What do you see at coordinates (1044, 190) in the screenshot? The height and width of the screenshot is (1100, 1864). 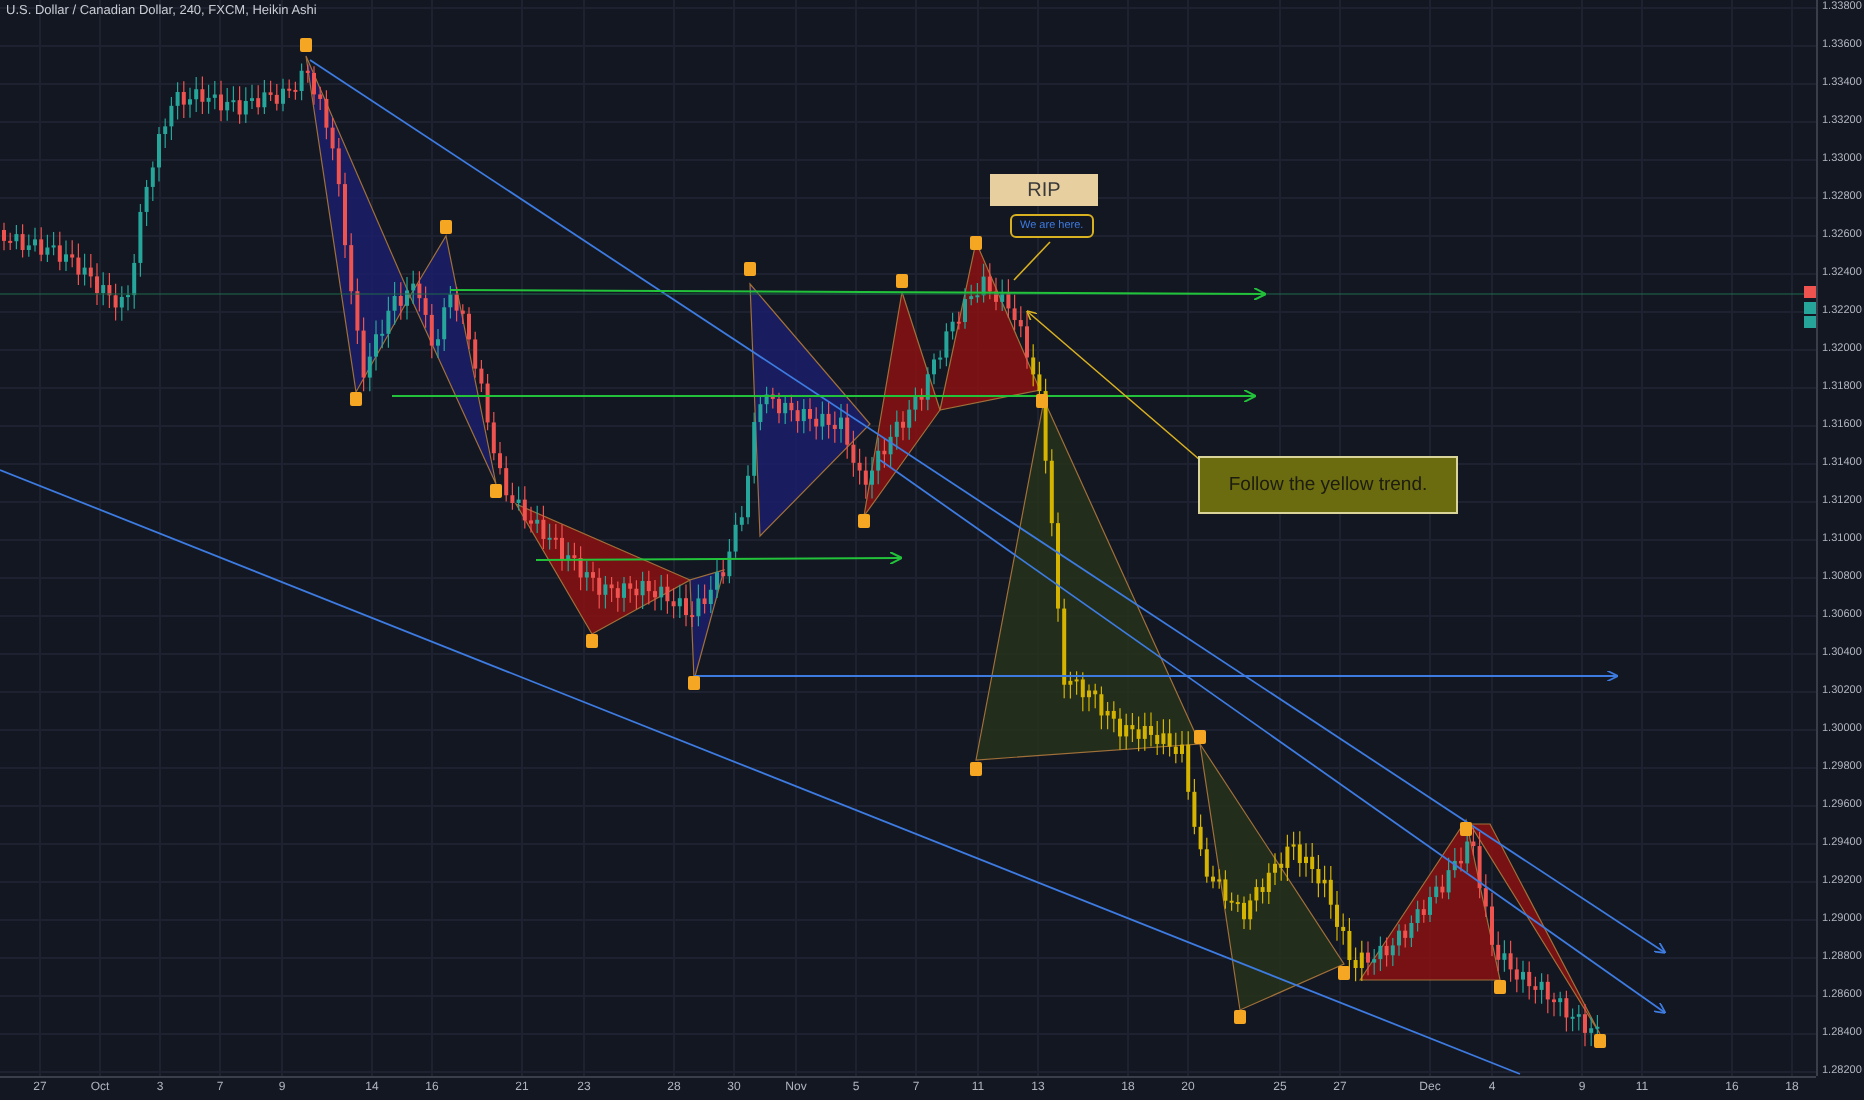 I see `rip-note: RIP` at bounding box center [1044, 190].